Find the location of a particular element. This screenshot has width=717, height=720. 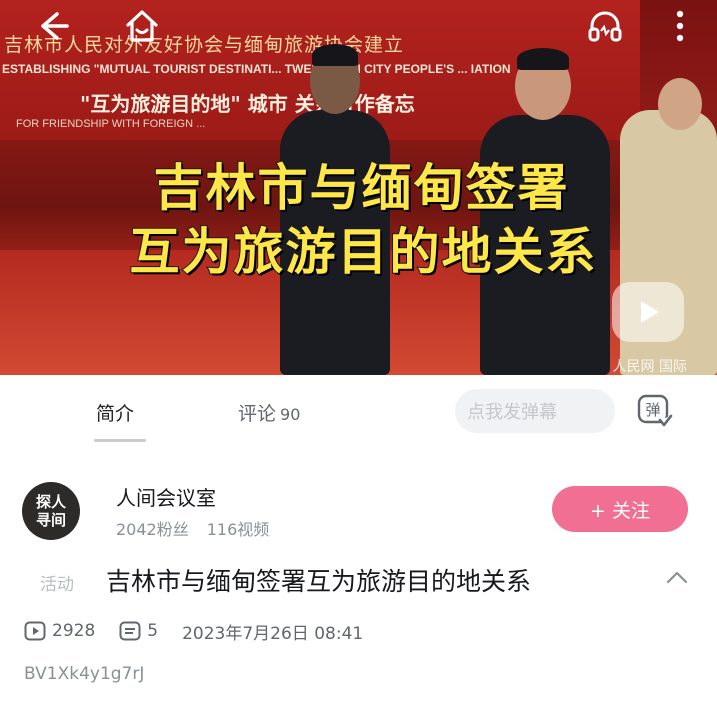

publish-date-value: 2023年7月26日 08:41 is located at coordinates (273, 633).